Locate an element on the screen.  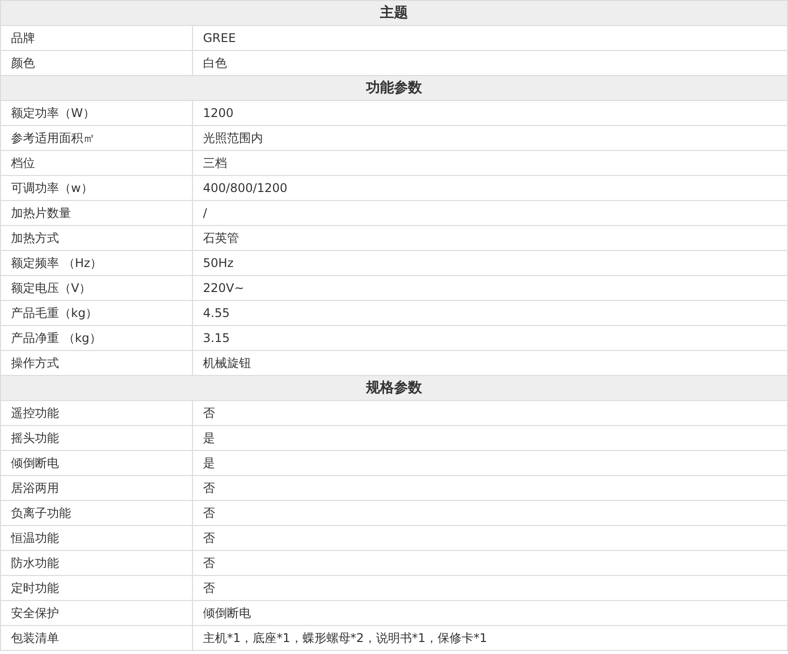
spec-label: 可调功率（w） is located at coordinates (96, 188).